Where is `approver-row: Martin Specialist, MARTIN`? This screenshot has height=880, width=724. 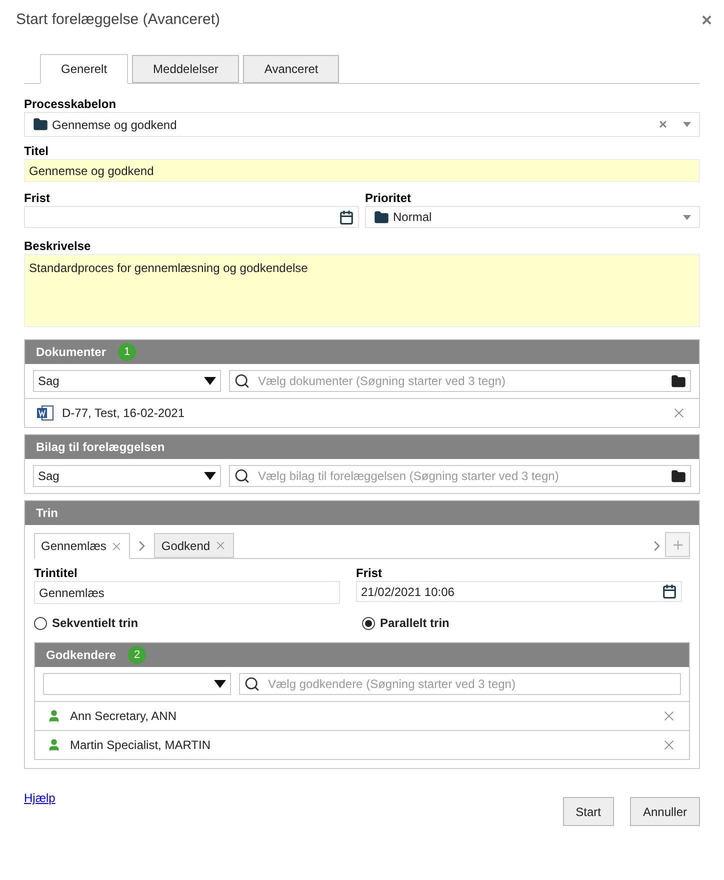 approver-row: Martin Specialist, MARTIN is located at coordinates (362, 744).